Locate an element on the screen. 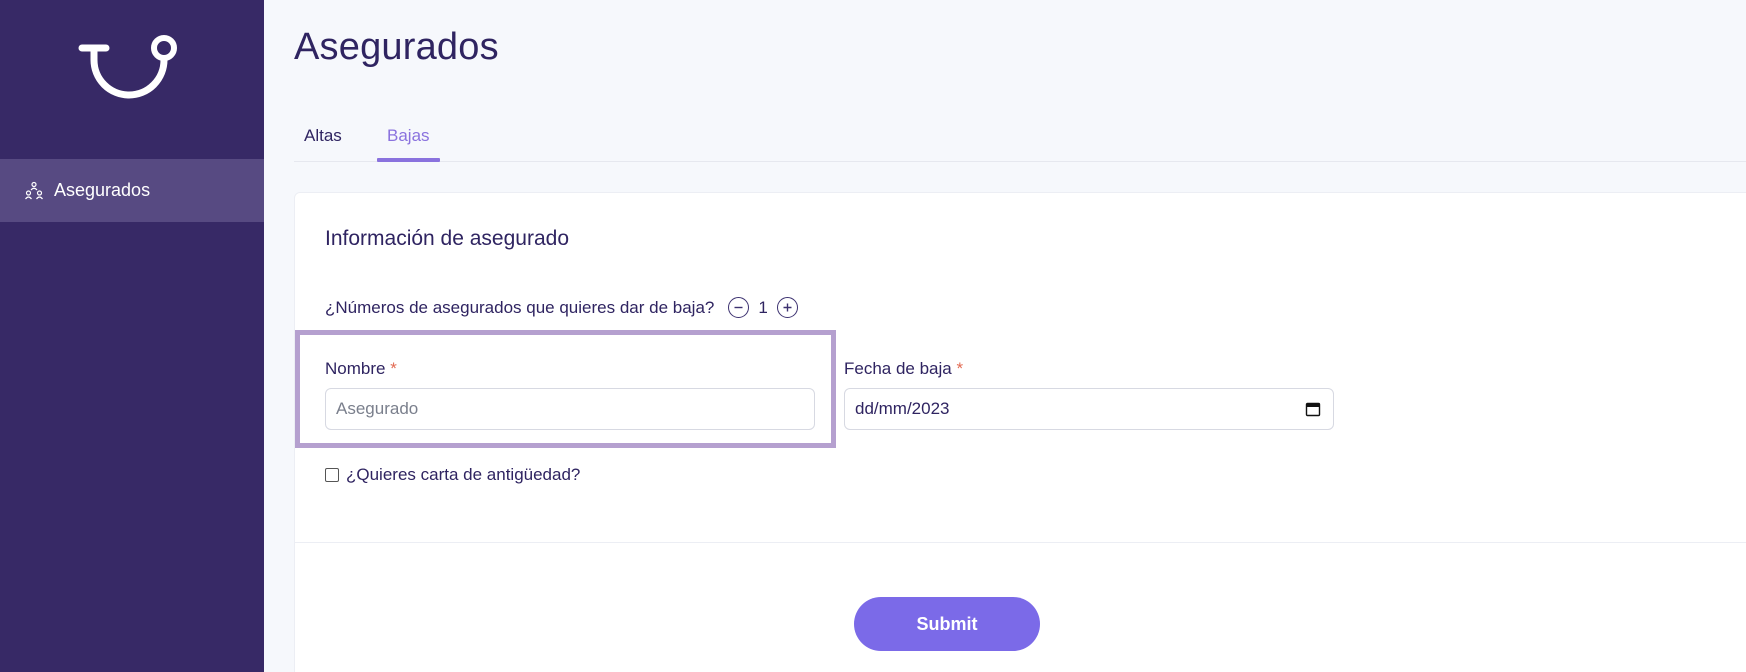 The width and height of the screenshot is (1746, 672). sidebar-item-label: Asegurados is located at coordinates (102, 190).